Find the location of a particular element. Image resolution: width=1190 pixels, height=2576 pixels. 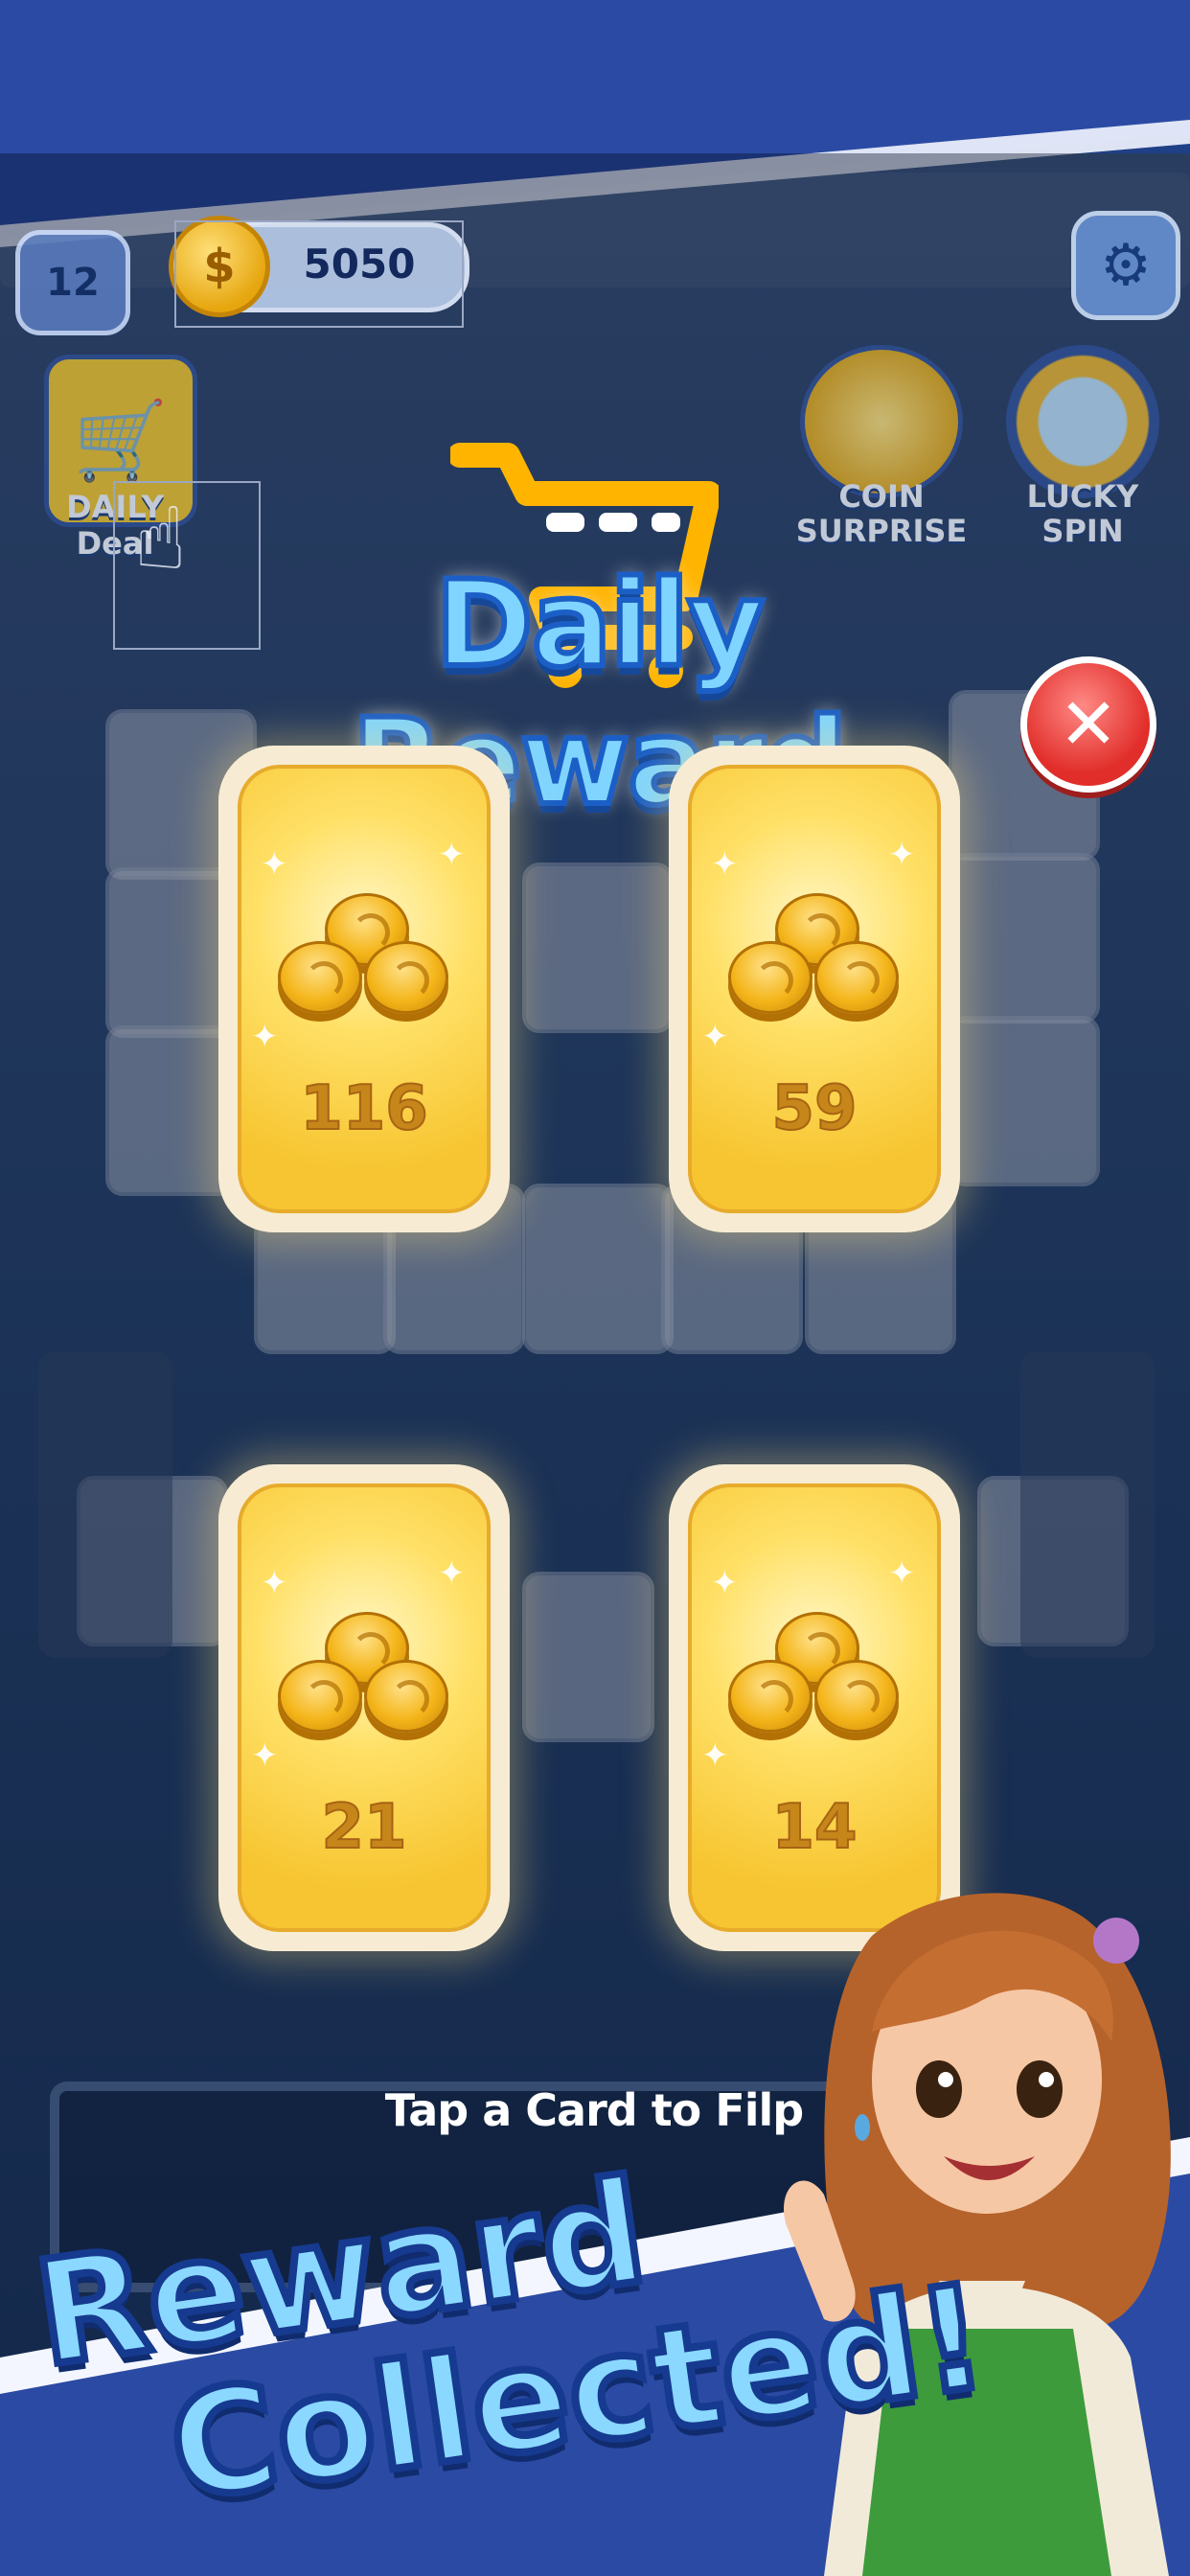

close-icon: ✕ is located at coordinates (1088, 724).